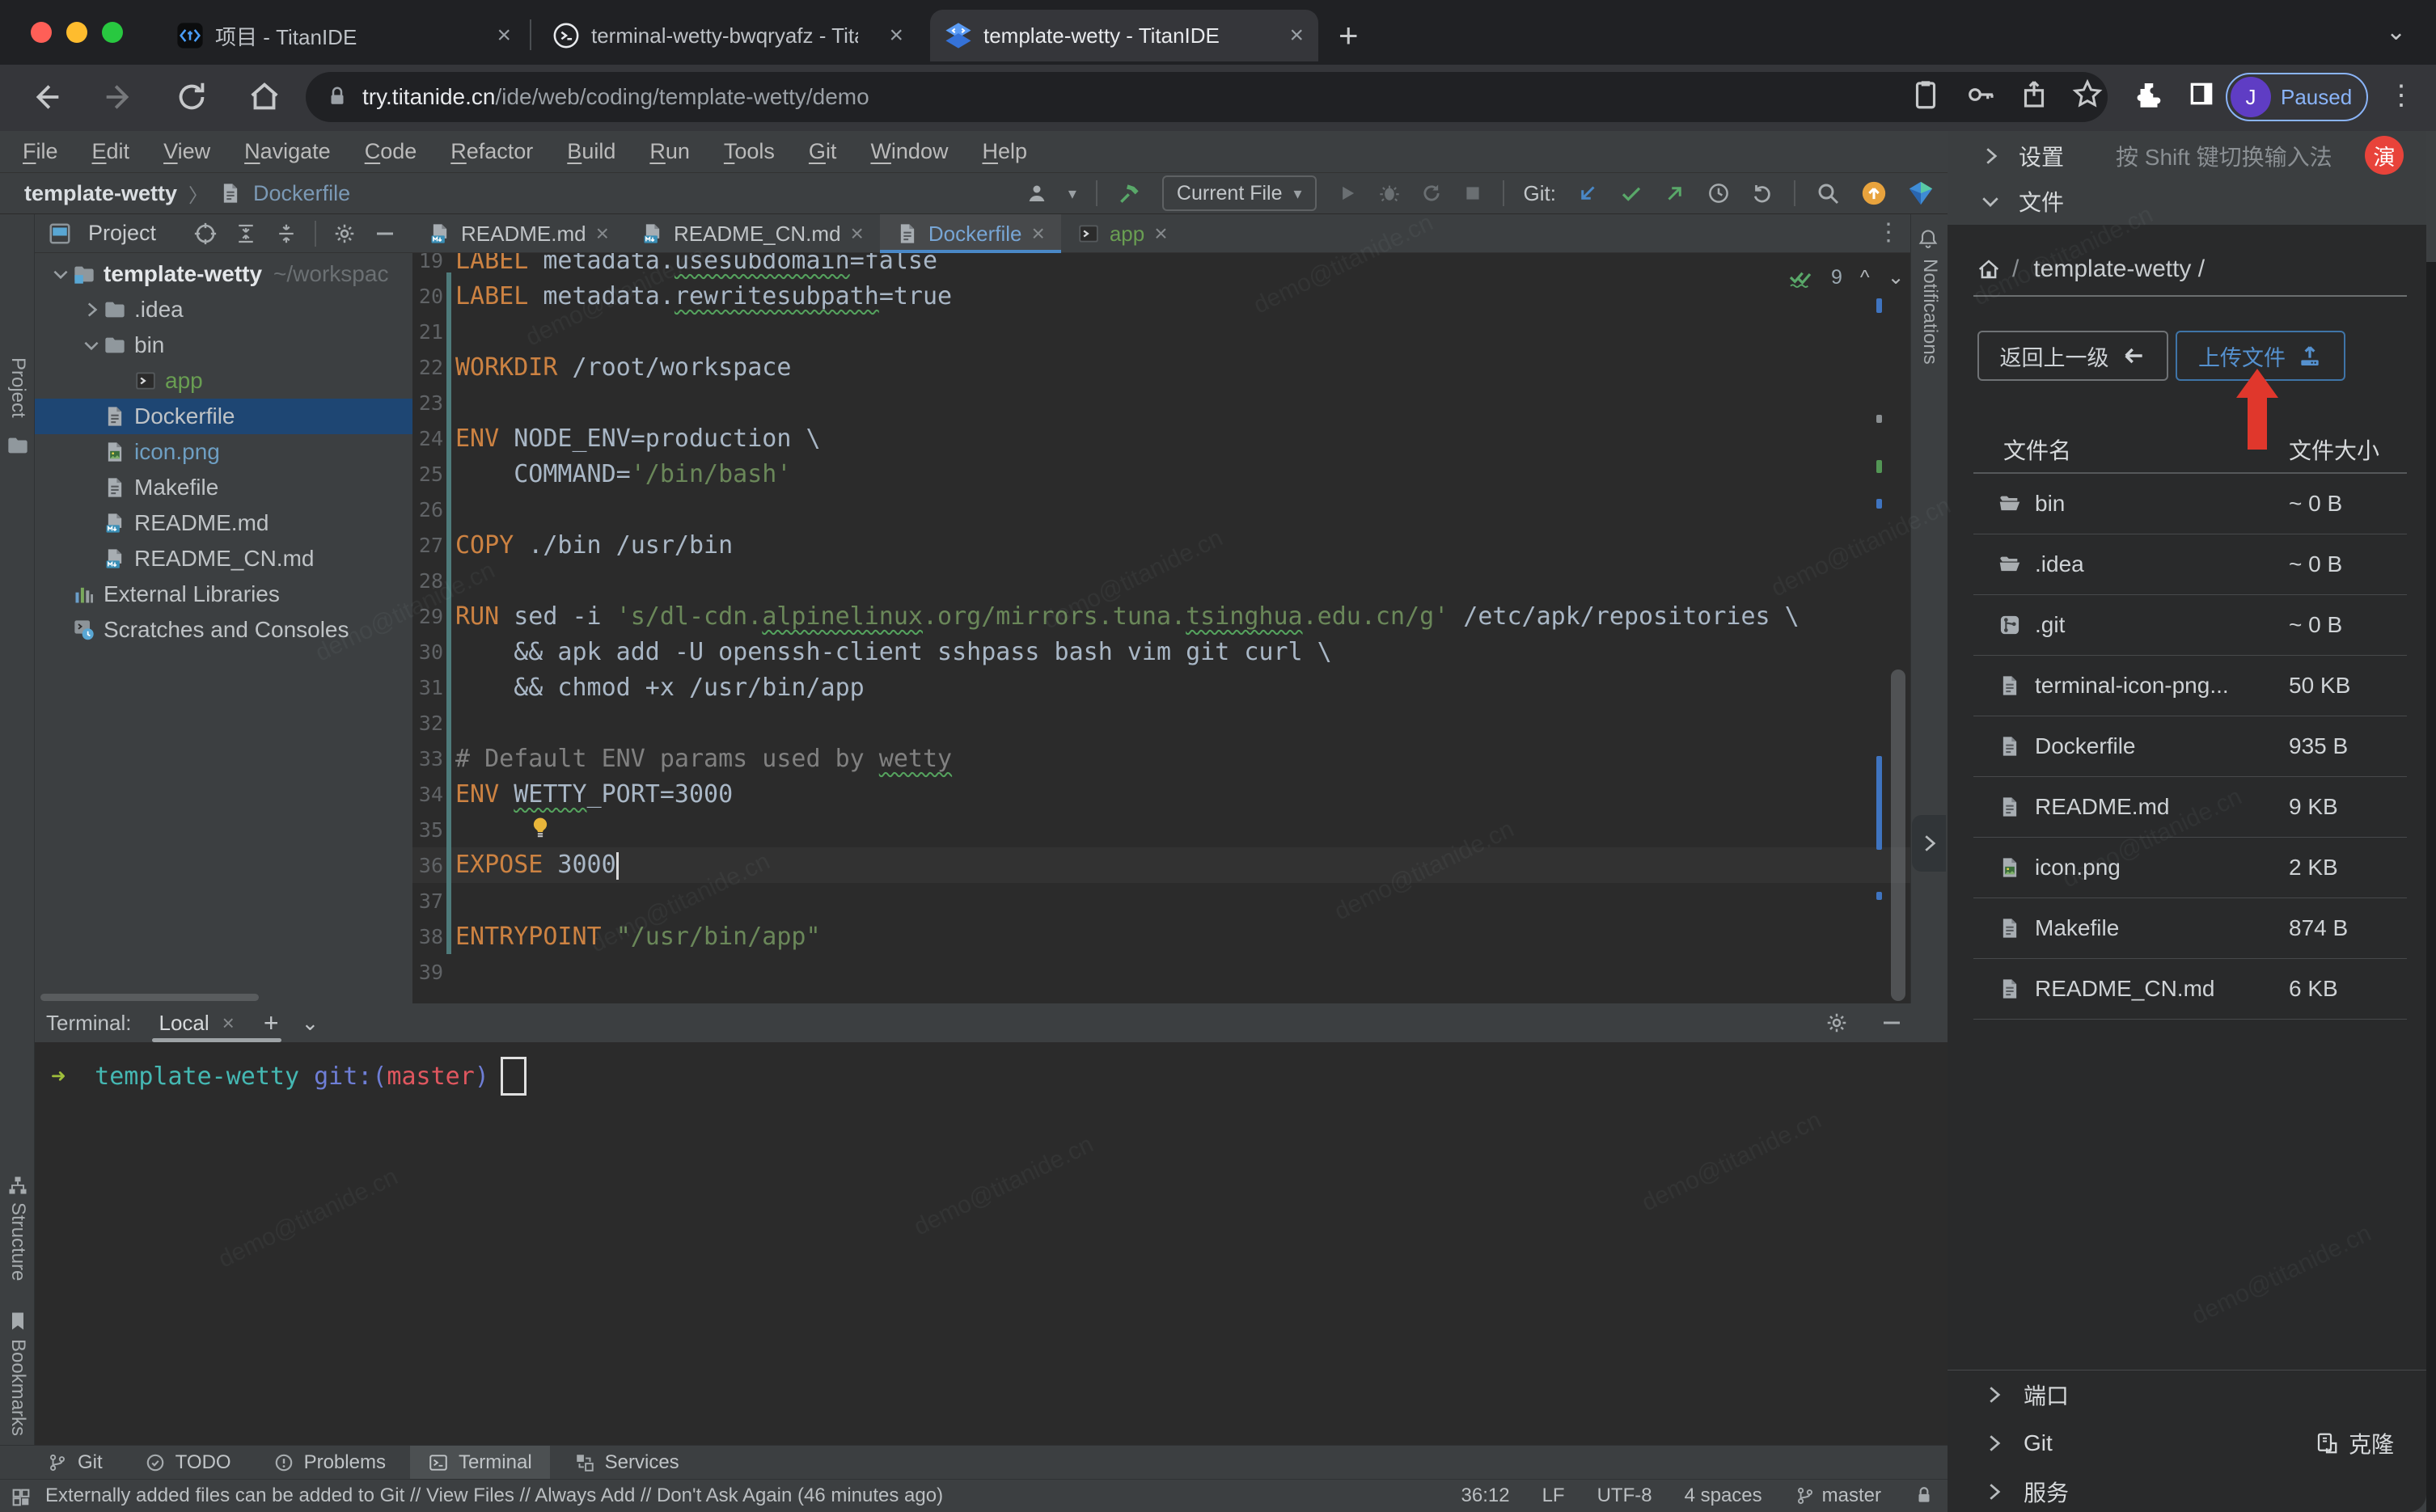 This screenshot has width=2436, height=1512. Describe the element at coordinates (1631, 193) in the screenshot. I see `git-commit-check-icon` at that location.